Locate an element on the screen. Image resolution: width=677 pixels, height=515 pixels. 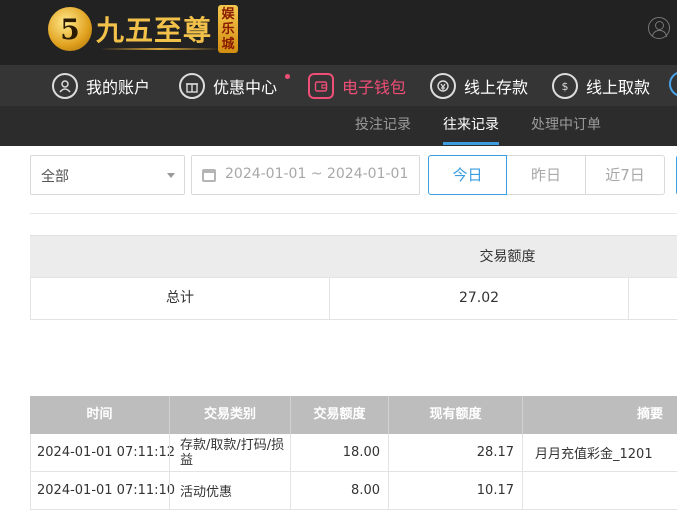
cell-summary: 月月充值彩金_1201 is located at coordinates (594, 454).